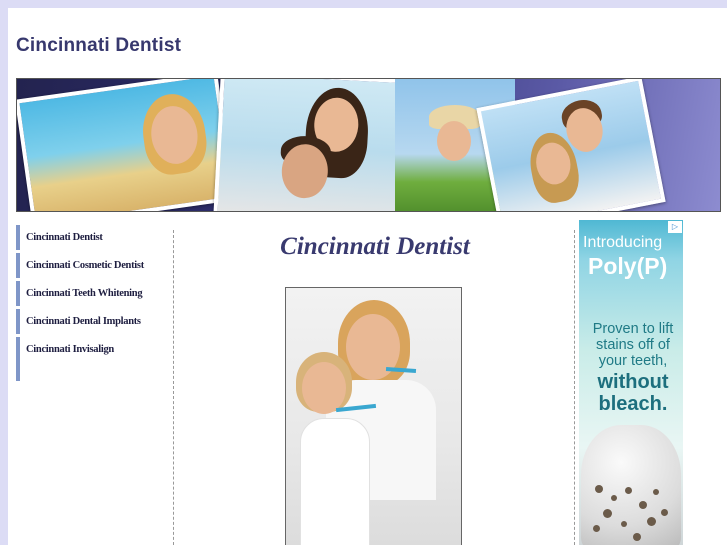  I want to click on right-column-divider, so click(574, 387).